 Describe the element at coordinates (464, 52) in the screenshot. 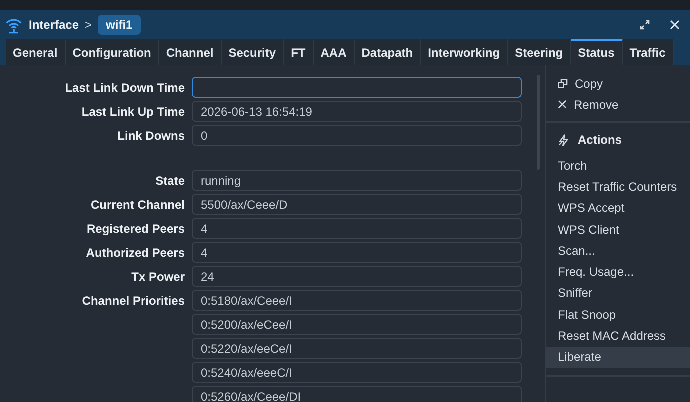

I see `tab: Interworking` at that location.